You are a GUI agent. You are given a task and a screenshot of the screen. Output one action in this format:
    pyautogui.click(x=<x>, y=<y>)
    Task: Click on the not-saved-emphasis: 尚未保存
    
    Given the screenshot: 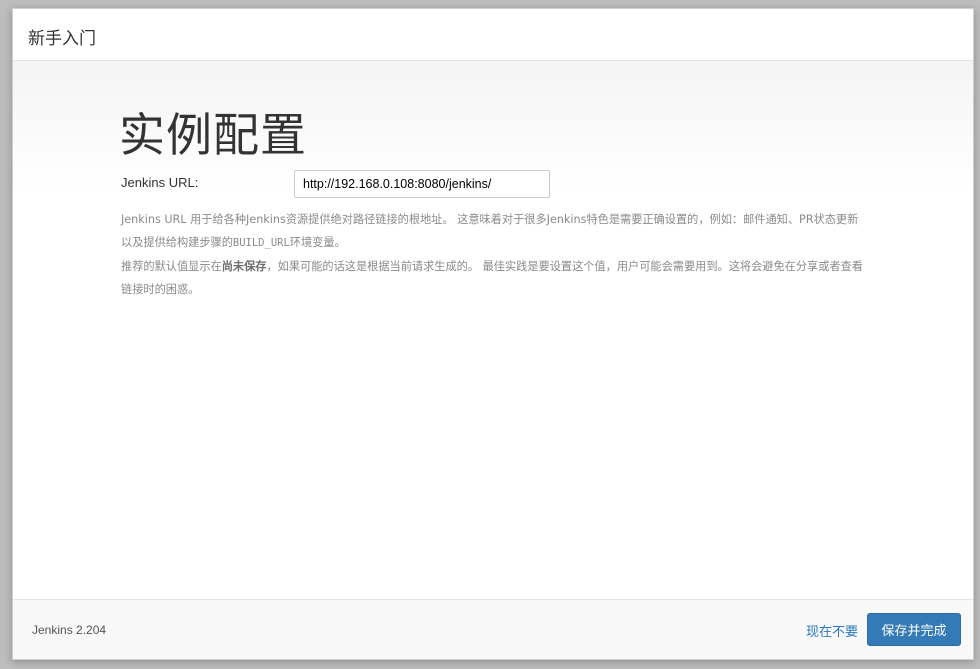 What is the action you would take?
    pyautogui.click(x=244, y=266)
    